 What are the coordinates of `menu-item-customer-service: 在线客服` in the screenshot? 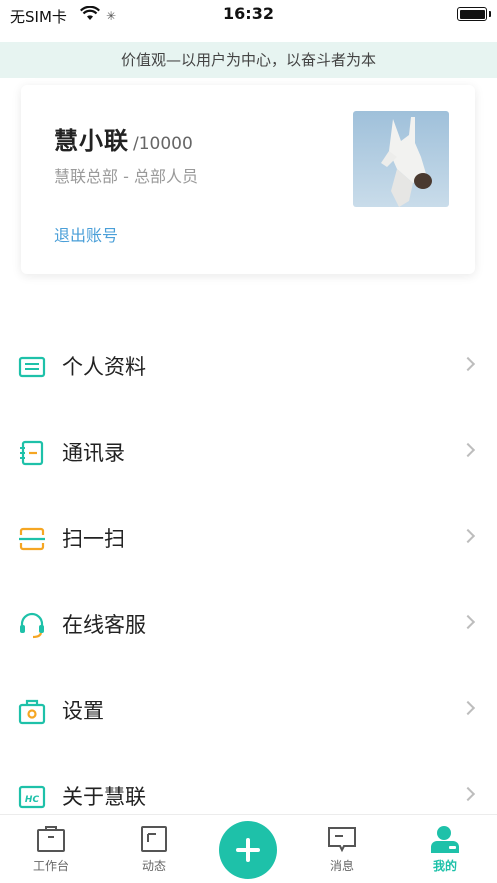 It's located at (248, 624).